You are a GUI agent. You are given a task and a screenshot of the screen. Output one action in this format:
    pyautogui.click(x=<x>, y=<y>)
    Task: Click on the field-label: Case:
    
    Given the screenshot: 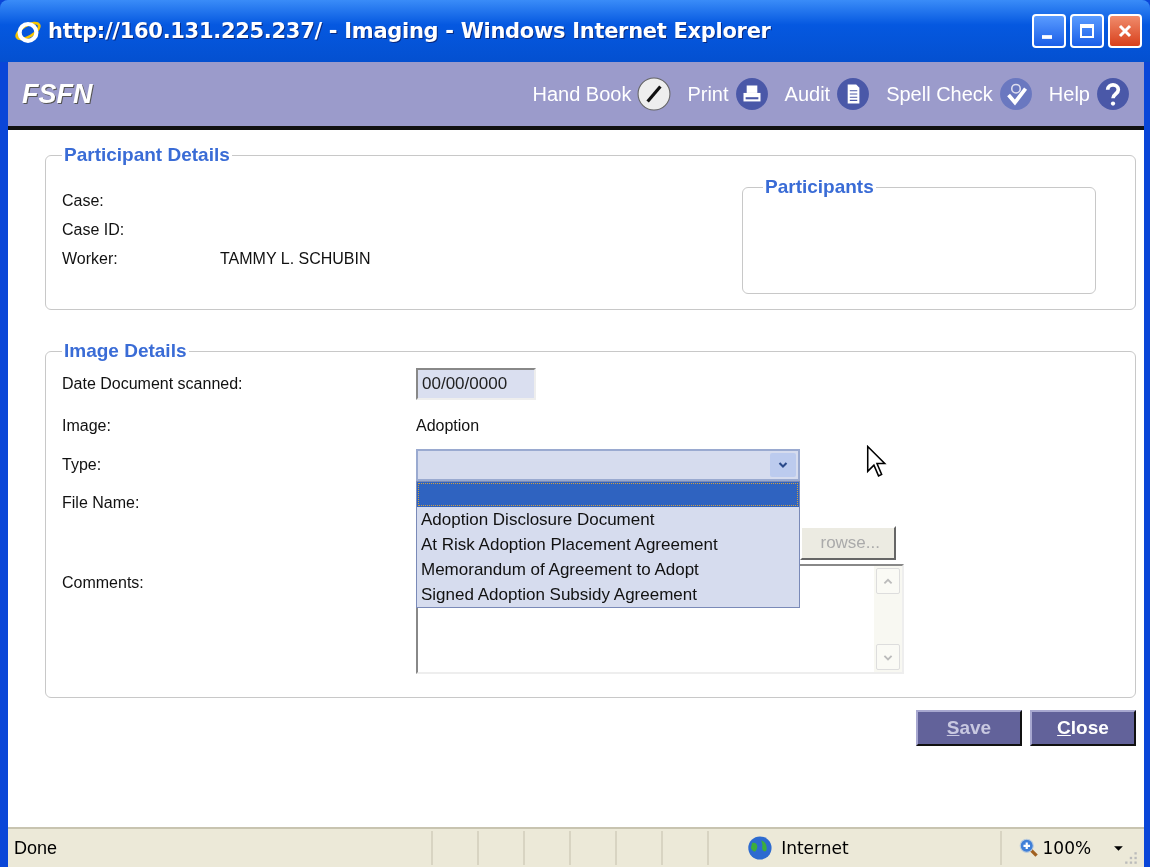 What is the action you would take?
    pyautogui.click(x=83, y=201)
    